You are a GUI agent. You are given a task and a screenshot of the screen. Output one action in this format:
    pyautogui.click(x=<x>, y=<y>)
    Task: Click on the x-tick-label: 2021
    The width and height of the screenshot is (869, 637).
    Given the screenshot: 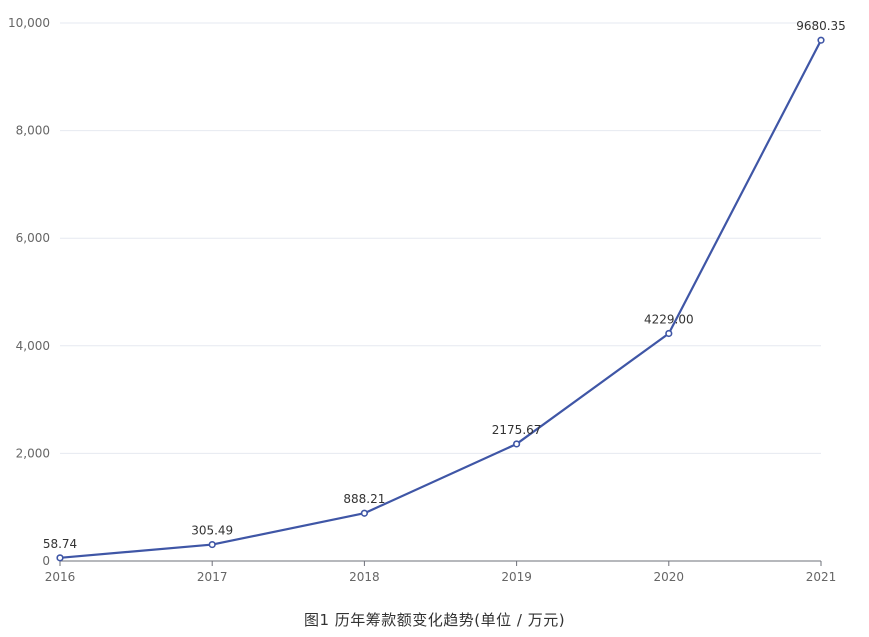 What is the action you would take?
    pyautogui.click(x=821, y=577)
    